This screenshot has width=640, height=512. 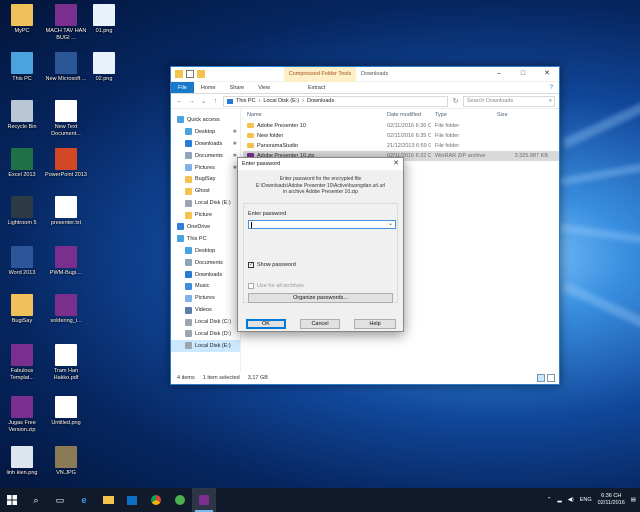 I want to click on sidebar-item: Desktop ✱, so click(x=205, y=132).